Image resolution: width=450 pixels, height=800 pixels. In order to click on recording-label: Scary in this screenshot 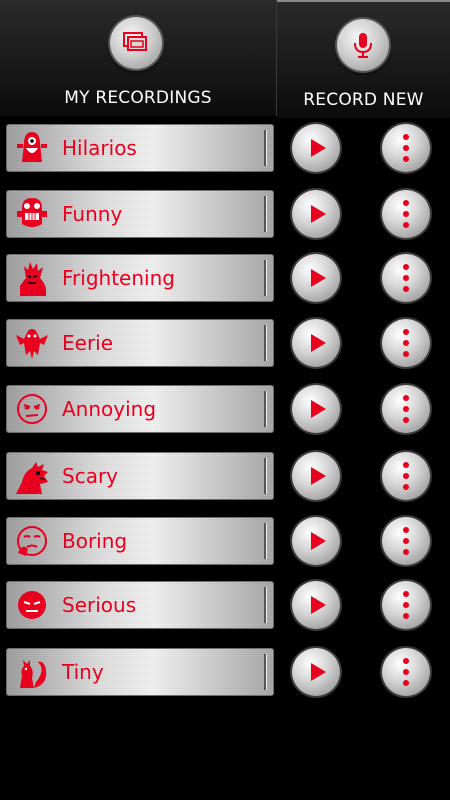, I will do `click(90, 476)`.